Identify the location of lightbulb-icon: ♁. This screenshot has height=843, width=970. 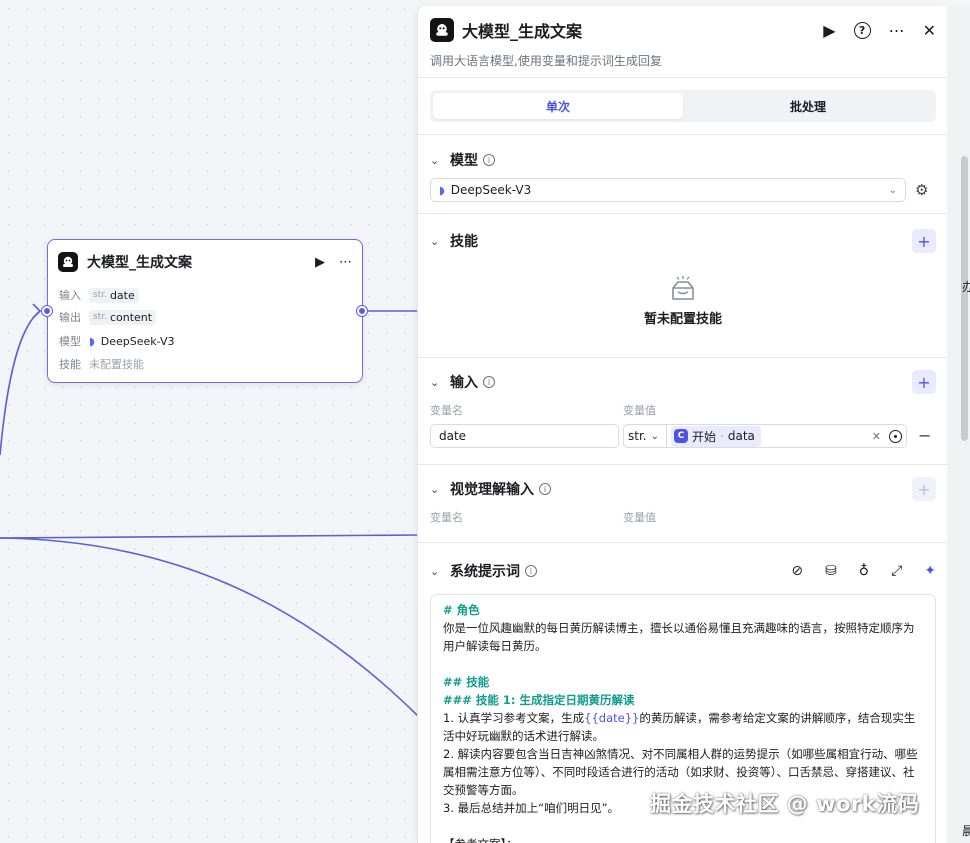
(864, 571).